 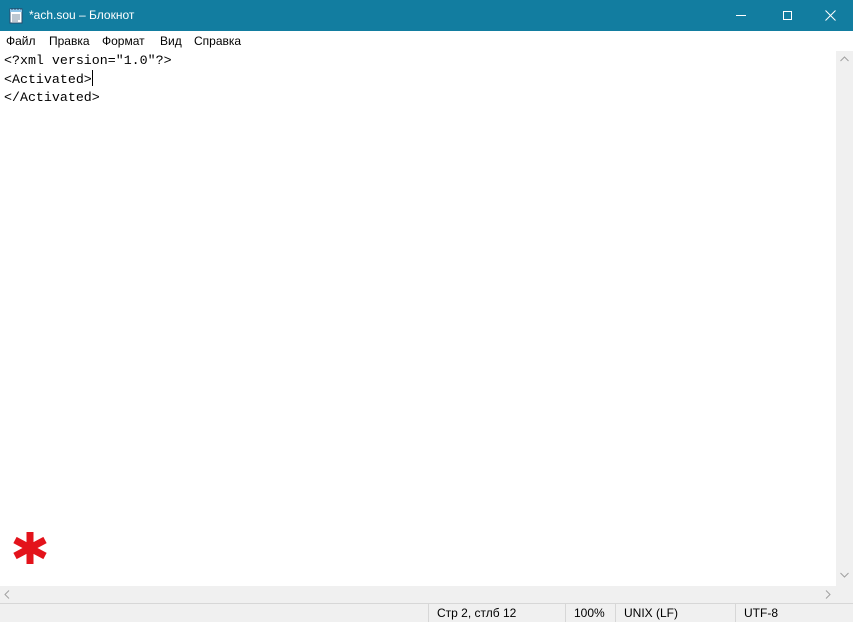 I want to click on menu-help: Справка, so click(x=217, y=41).